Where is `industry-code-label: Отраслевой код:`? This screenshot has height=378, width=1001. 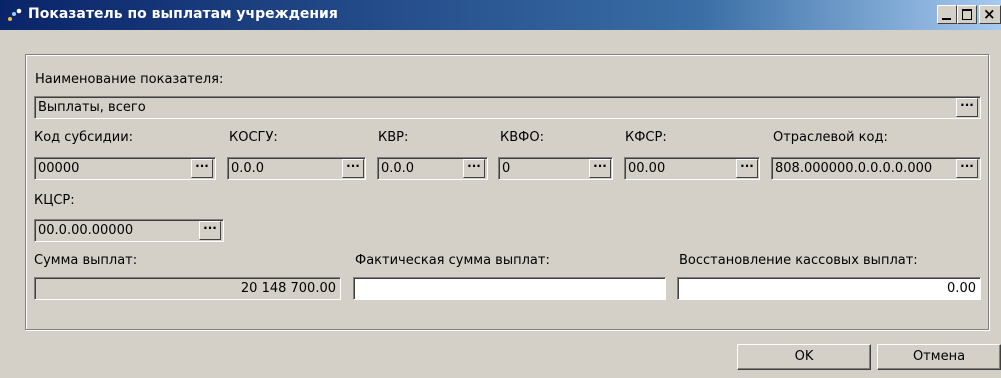 industry-code-label: Отраслевой код: is located at coordinates (830, 137).